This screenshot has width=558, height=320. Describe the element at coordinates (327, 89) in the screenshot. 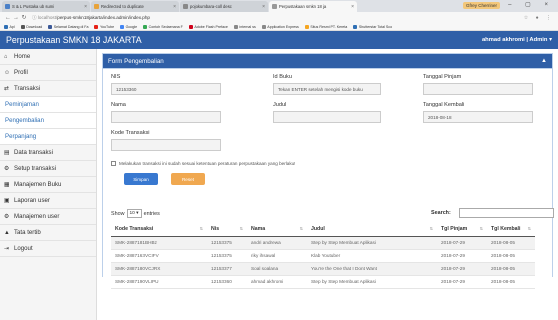

I see `id-buku-input: Tekan ENTER setelah mengisi kode buku` at that location.